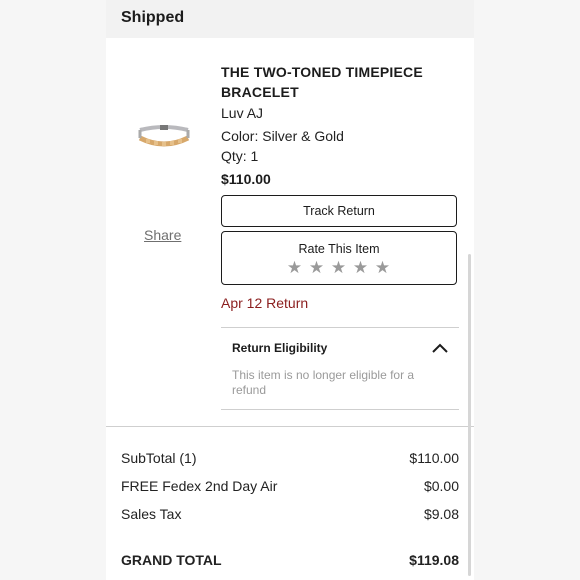 Image resolution: width=580 pixels, height=580 pixels. What do you see at coordinates (265, 303) in the screenshot?
I see `return-date: Apr 12 Return` at bounding box center [265, 303].